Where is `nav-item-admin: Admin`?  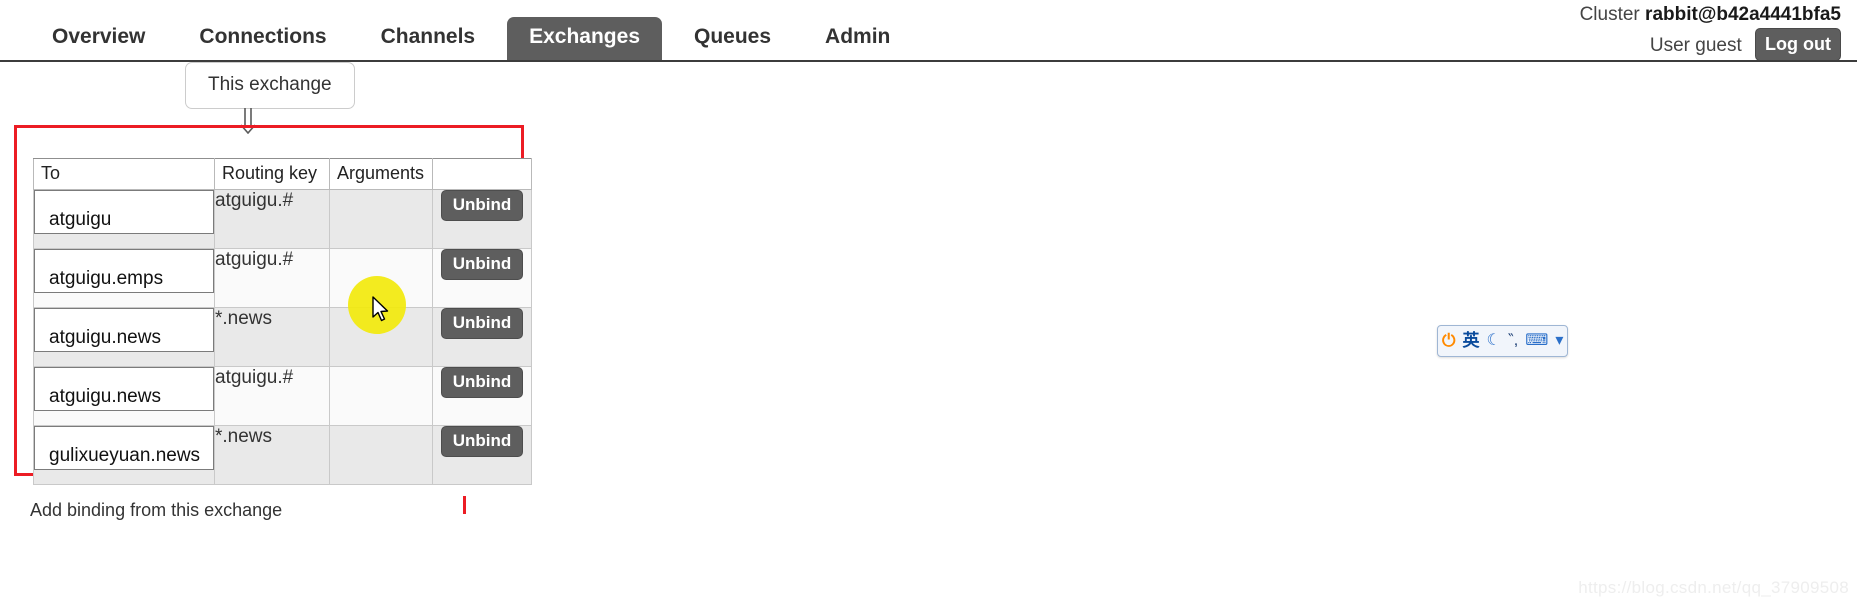 nav-item-admin: Admin is located at coordinates (857, 38).